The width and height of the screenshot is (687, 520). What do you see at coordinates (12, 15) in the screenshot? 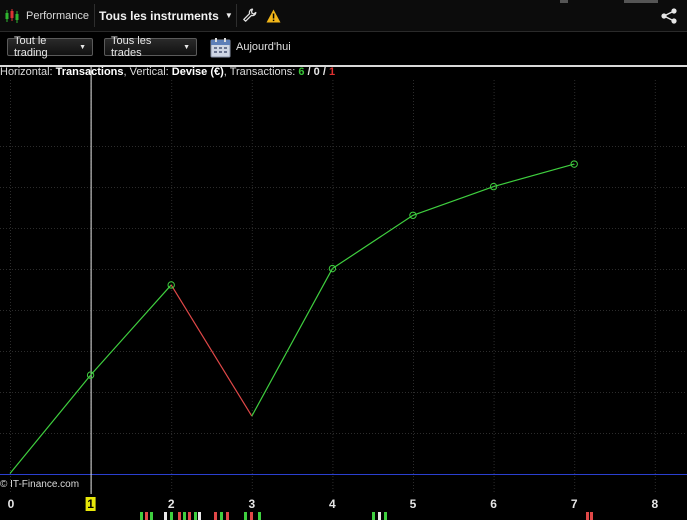
I see `candlestick-chart-icon` at bounding box center [12, 15].